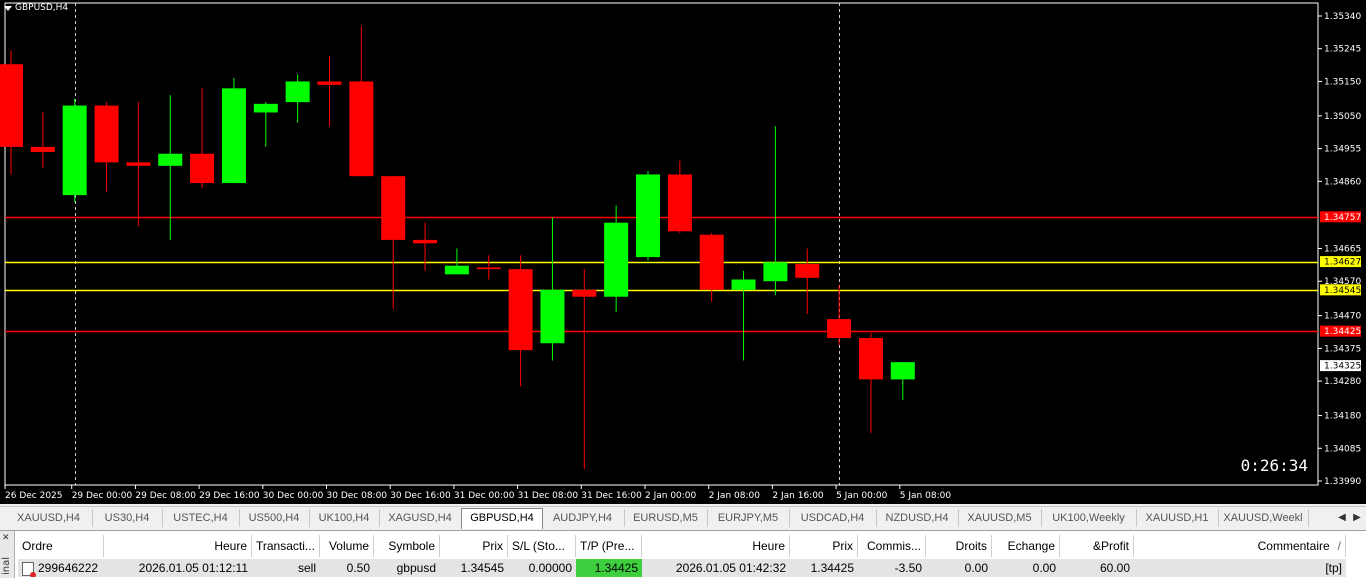  What do you see at coordinates (1342, 117) in the screenshot?
I see `price-tick-label: 1.35050` at bounding box center [1342, 117].